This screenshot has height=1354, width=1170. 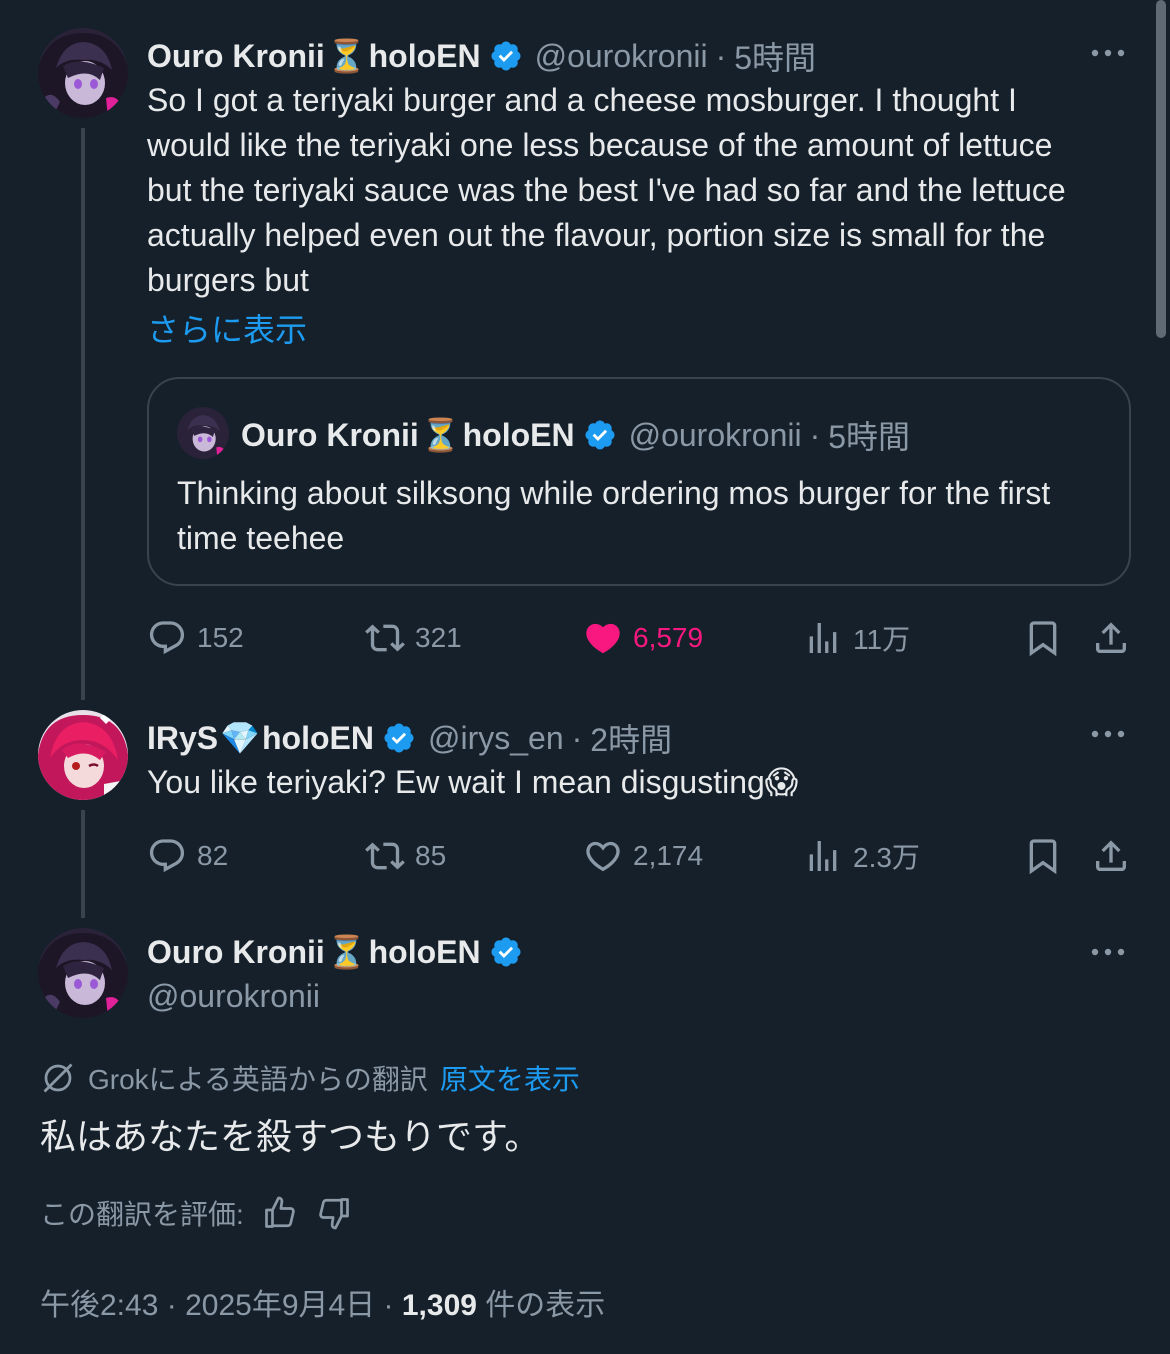 I want to click on post-time: 午後2:43, so click(x=99, y=1305).